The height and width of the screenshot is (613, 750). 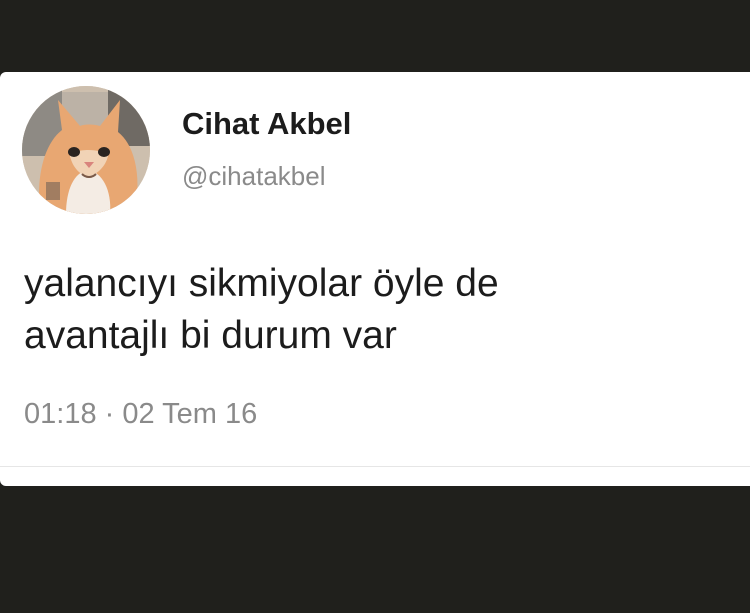 I want to click on cat-avatar-icon, so click(x=86, y=150).